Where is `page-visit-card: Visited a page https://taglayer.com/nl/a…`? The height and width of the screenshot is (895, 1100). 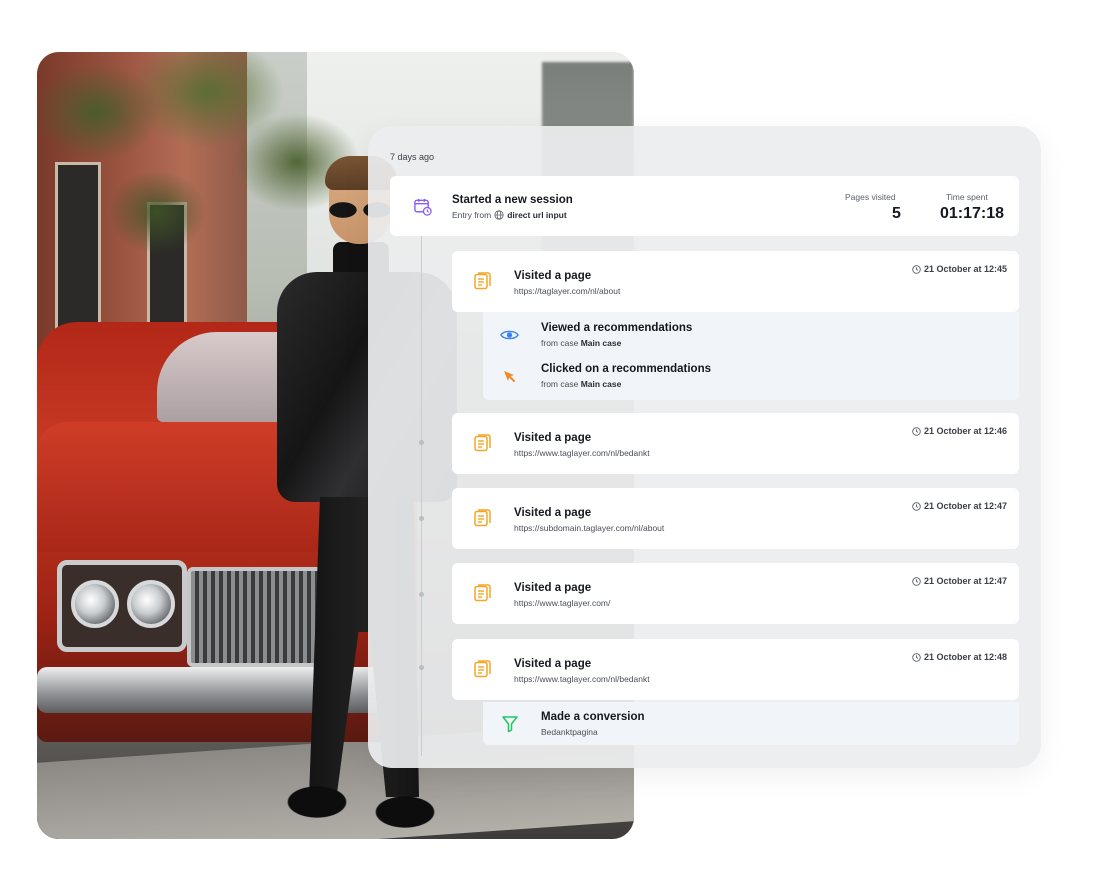
page-visit-card: Visited a page https://taglayer.com/nl/a… is located at coordinates (735, 281).